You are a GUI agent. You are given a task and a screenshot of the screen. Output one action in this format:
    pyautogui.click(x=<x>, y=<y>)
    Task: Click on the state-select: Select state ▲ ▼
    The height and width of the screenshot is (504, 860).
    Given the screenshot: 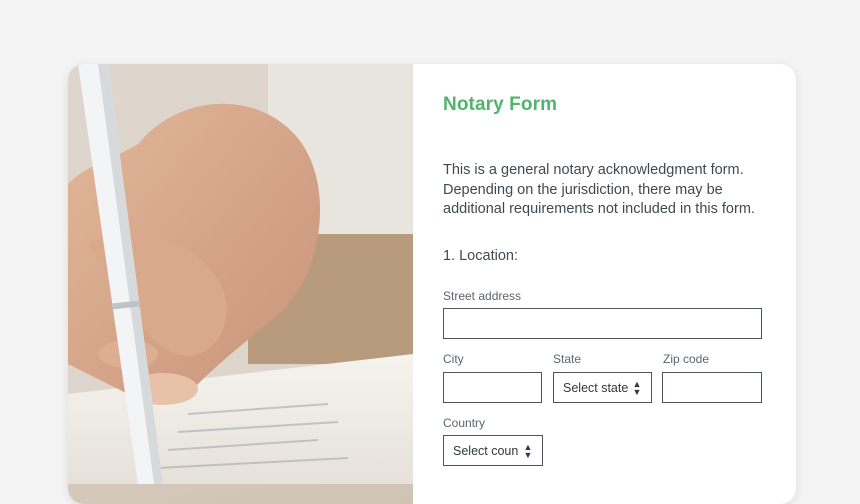 What is the action you would take?
    pyautogui.click(x=602, y=387)
    